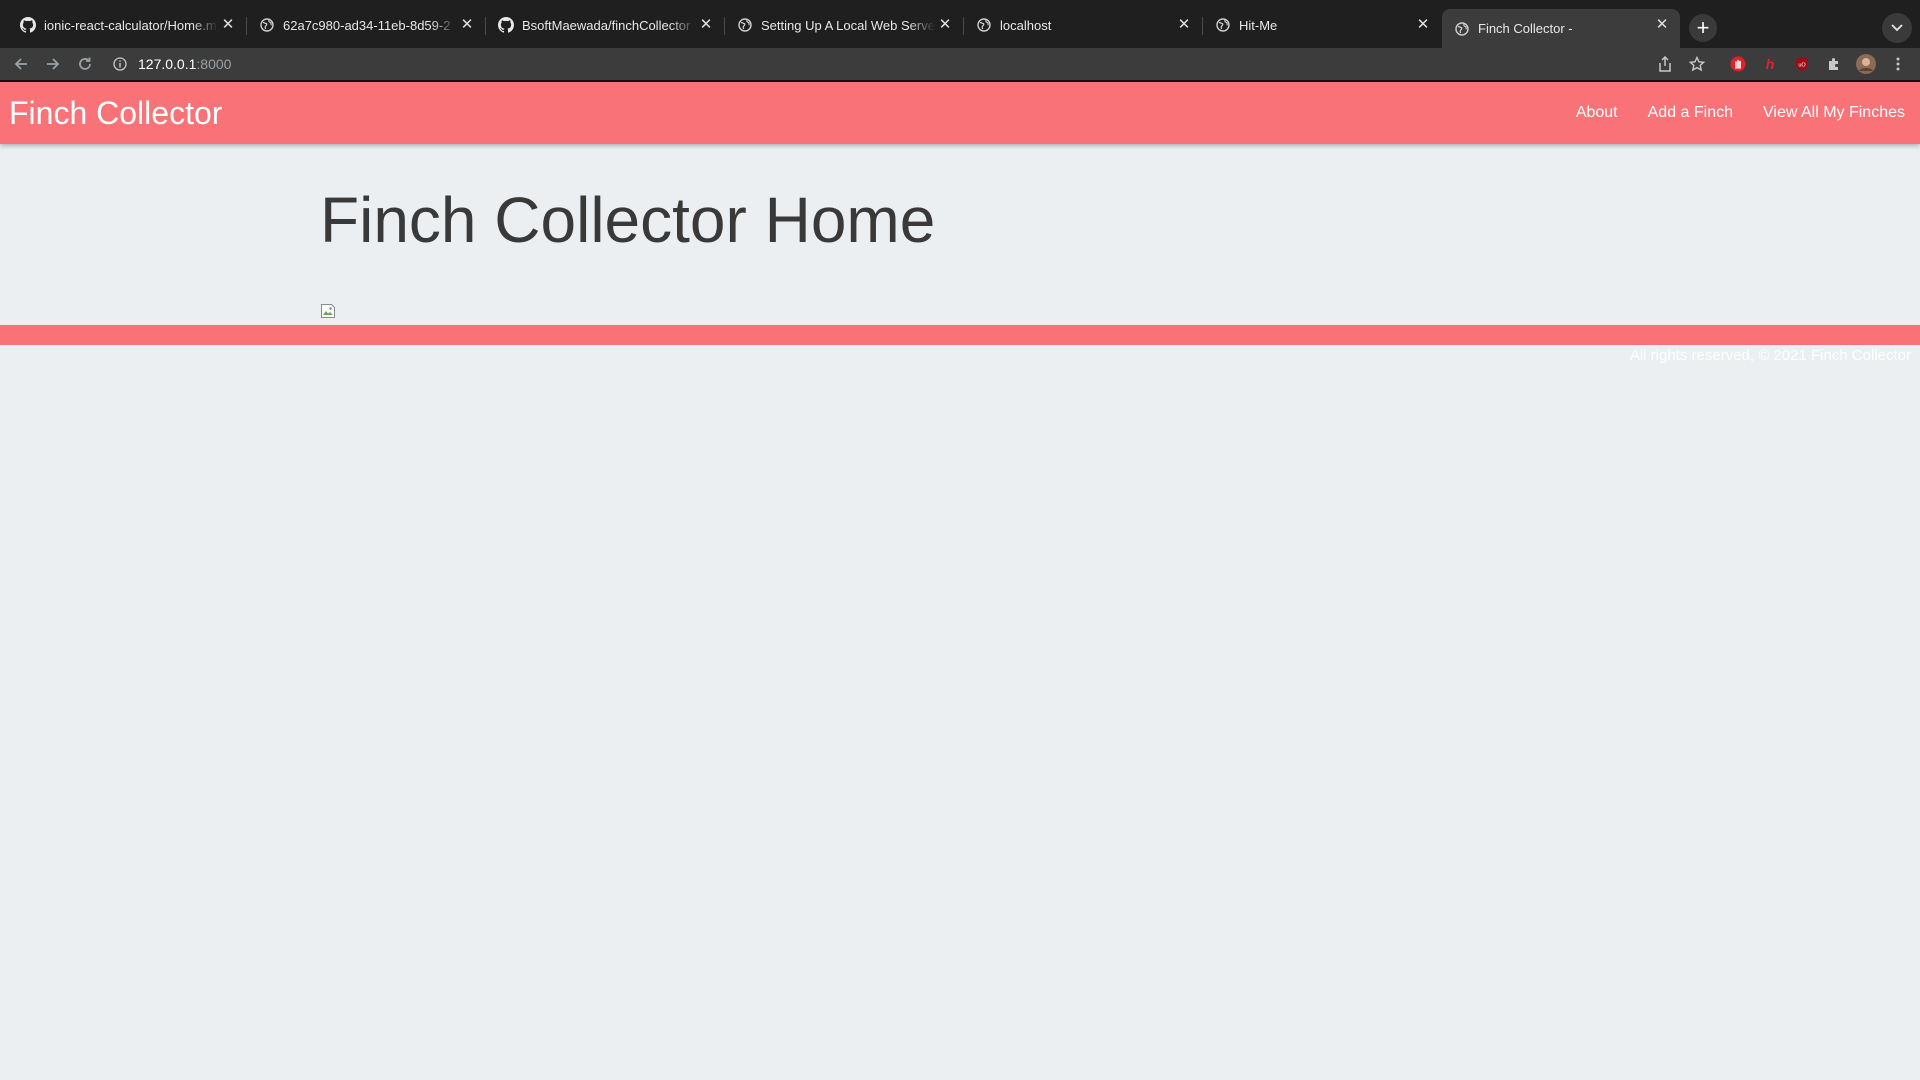 The height and width of the screenshot is (1080, 1920). I want to click on forward-button, so click(53, 64).